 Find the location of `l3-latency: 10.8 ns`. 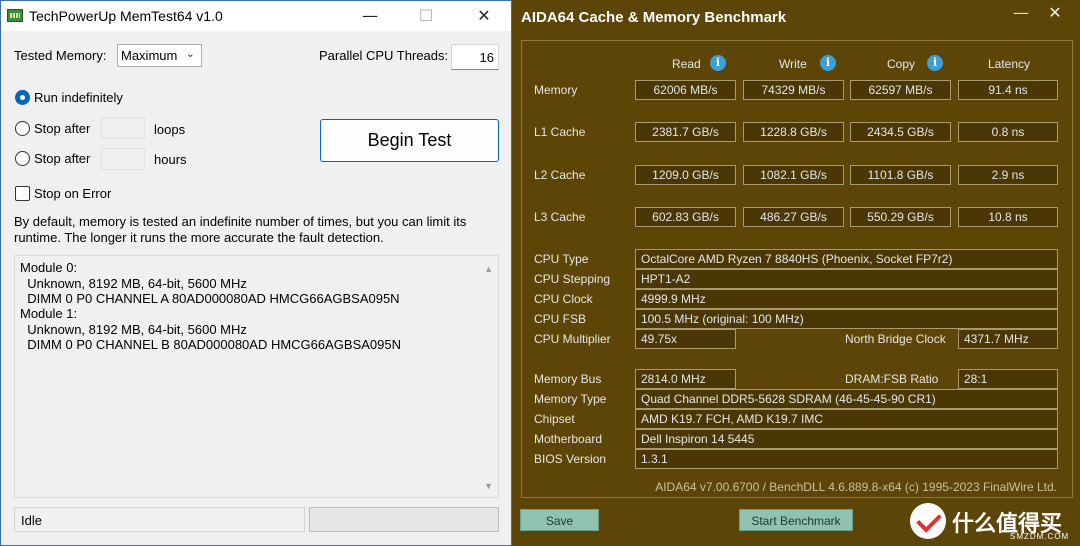

l3-latency: 10.8 ns is located at coordinates (1008, 217).